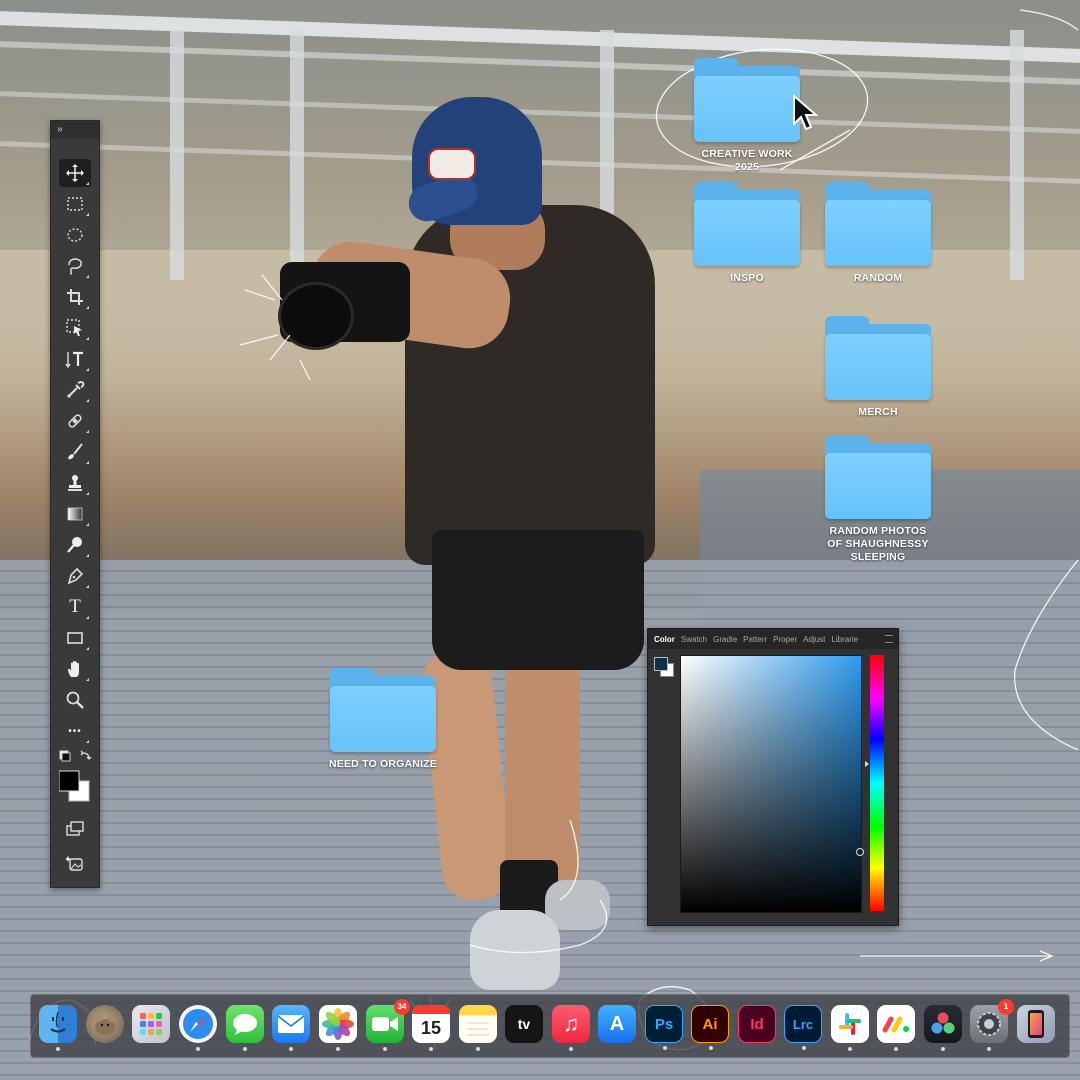 This screenshot has width=1080, height=1080. Describe the element at coordinates (75, 731) in the screenshot. I see `more-tools: •••` at that location.